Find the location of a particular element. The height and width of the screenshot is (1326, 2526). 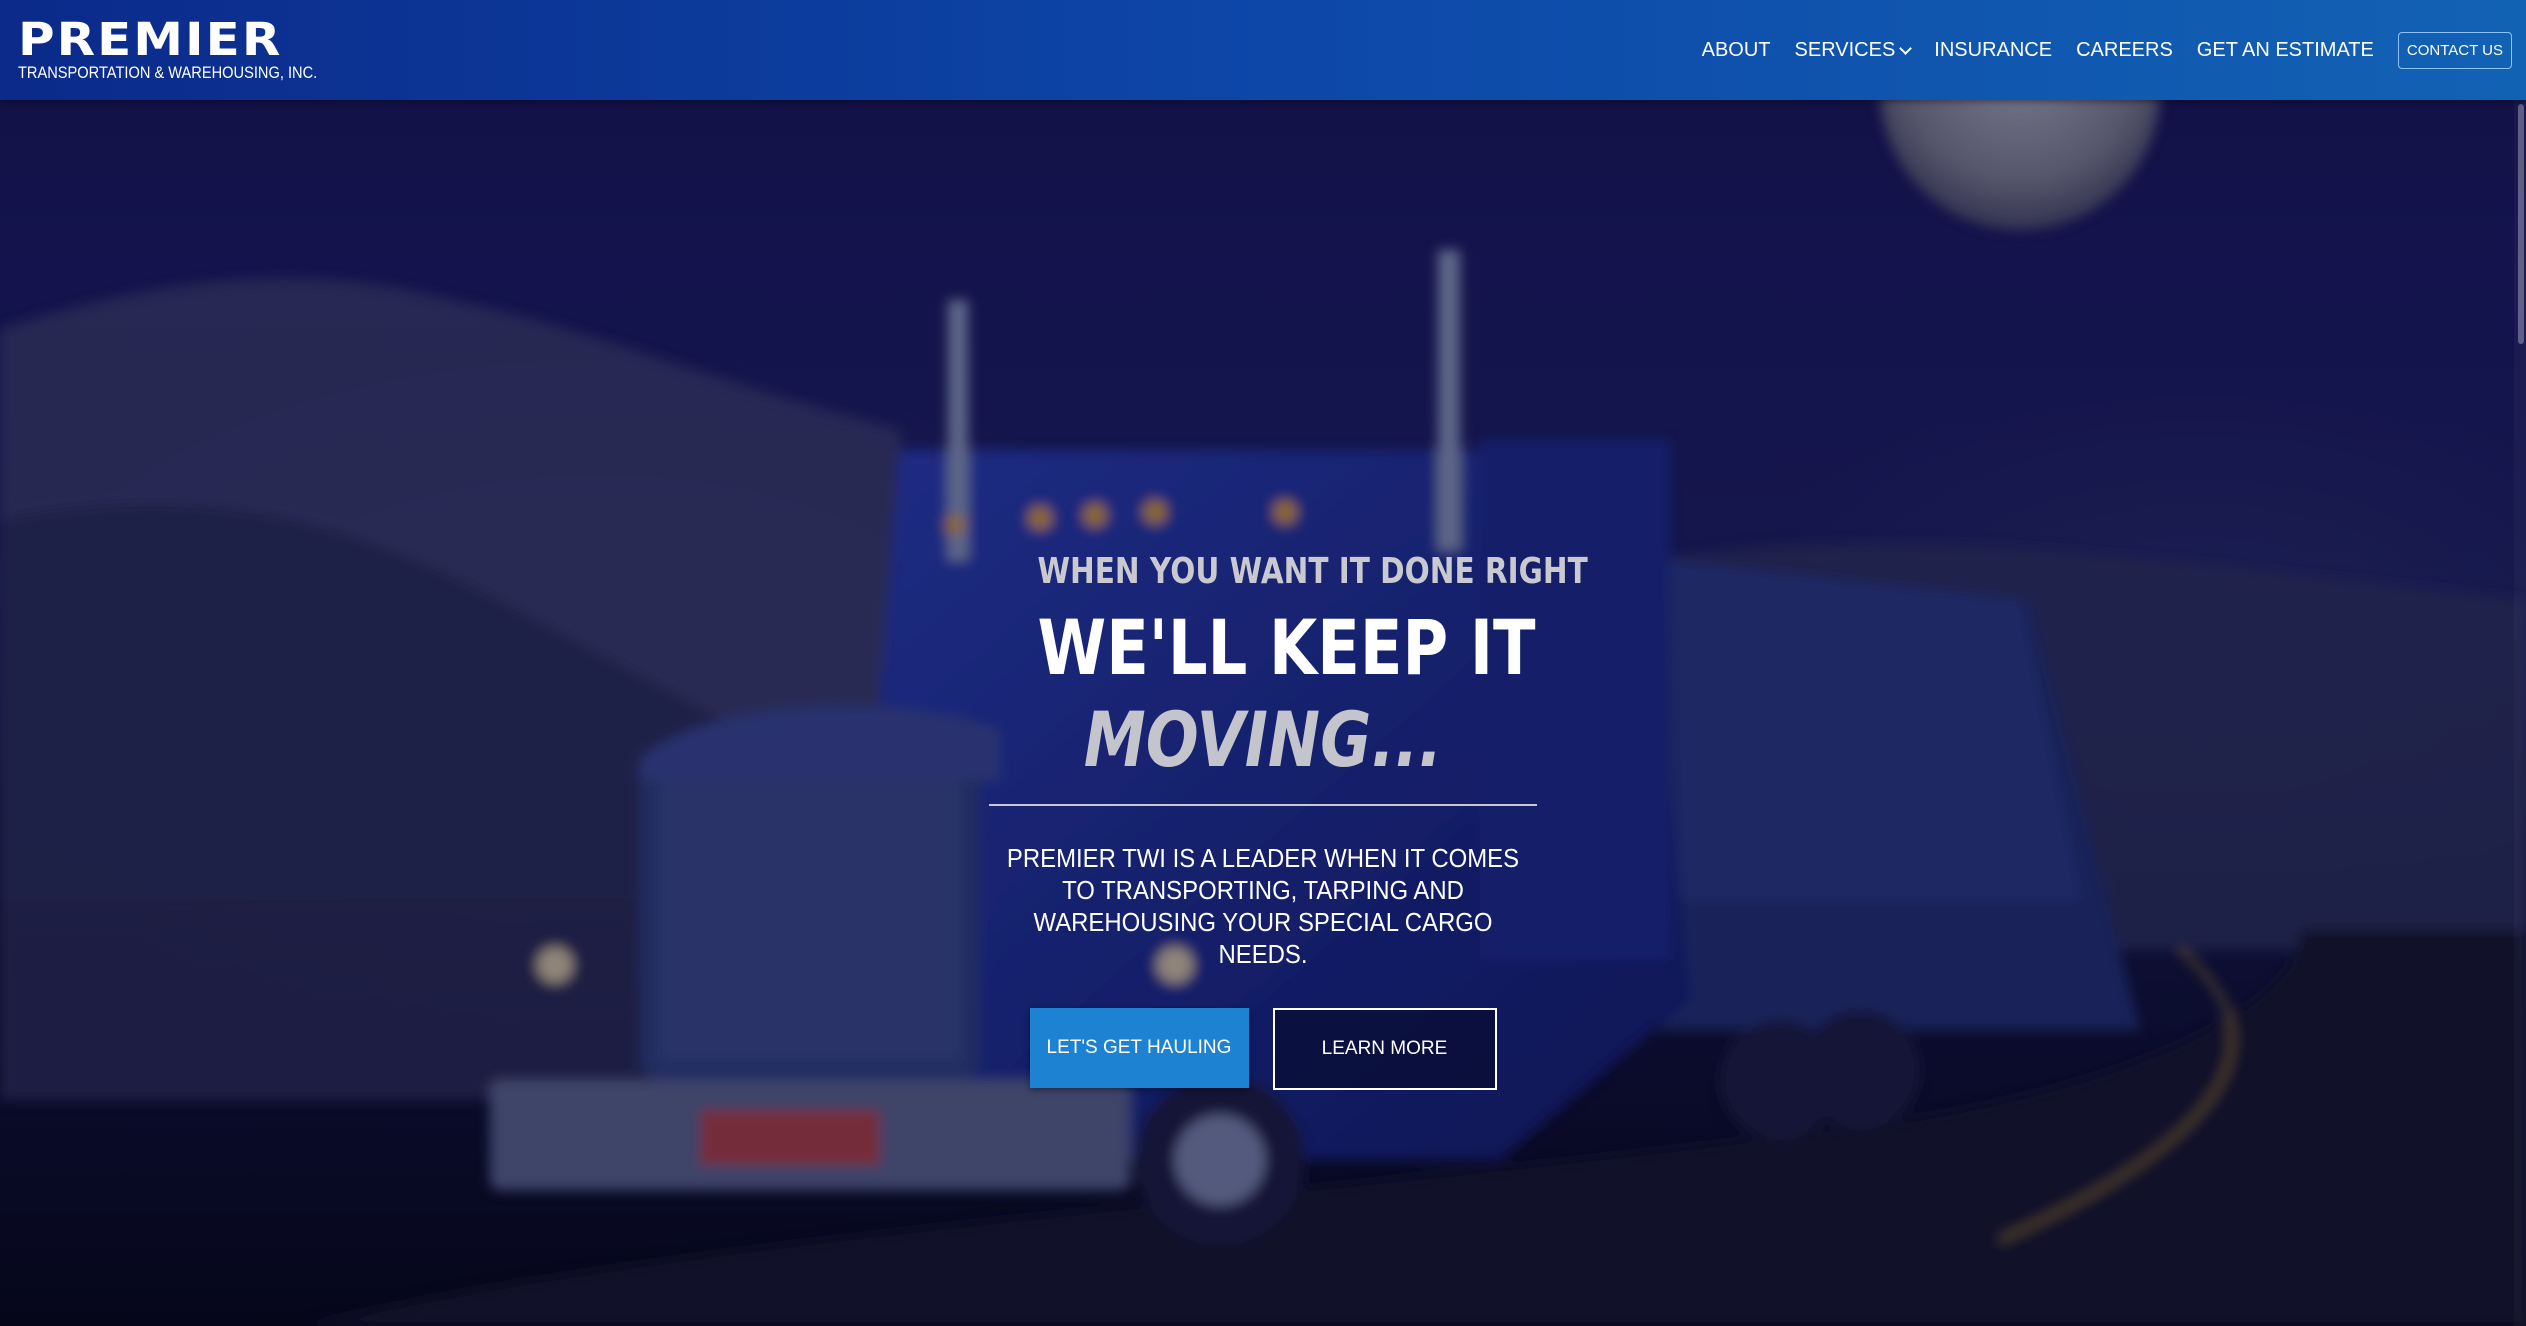

nav-item-about: ABOUT is located at coordinates (1736, 50).